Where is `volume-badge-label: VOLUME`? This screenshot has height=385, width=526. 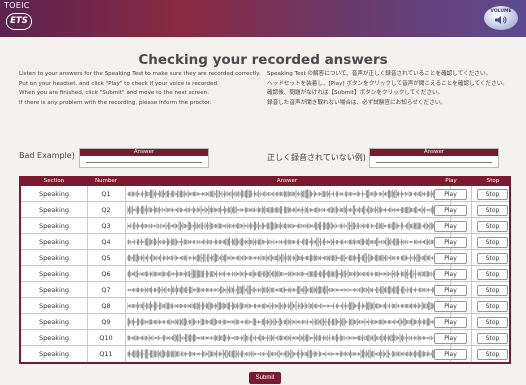 volume-badge-label: VOLUME is located at coordinates (501, 11).